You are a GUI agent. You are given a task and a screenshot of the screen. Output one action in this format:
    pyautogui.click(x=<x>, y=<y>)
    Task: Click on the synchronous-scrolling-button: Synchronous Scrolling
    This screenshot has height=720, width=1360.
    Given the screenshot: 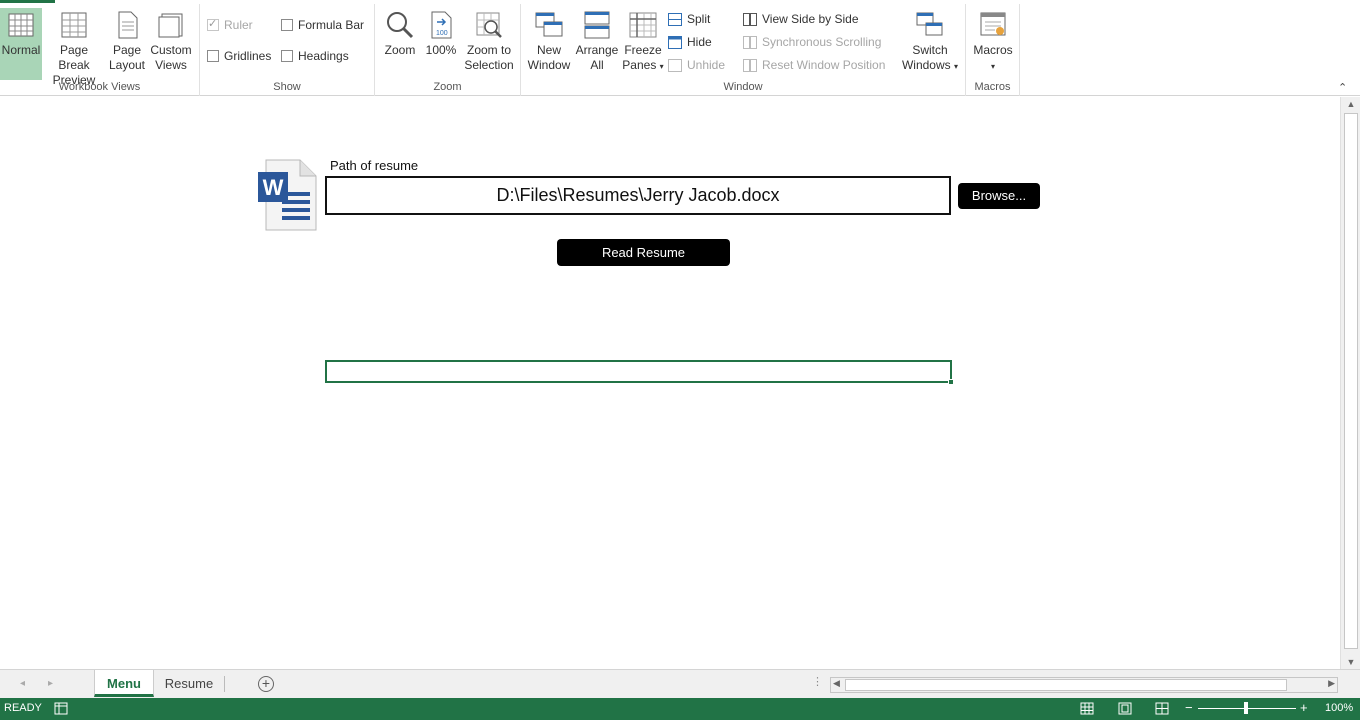 What is the action you would take?
    pyautogui.click(x=812, y=42)
    